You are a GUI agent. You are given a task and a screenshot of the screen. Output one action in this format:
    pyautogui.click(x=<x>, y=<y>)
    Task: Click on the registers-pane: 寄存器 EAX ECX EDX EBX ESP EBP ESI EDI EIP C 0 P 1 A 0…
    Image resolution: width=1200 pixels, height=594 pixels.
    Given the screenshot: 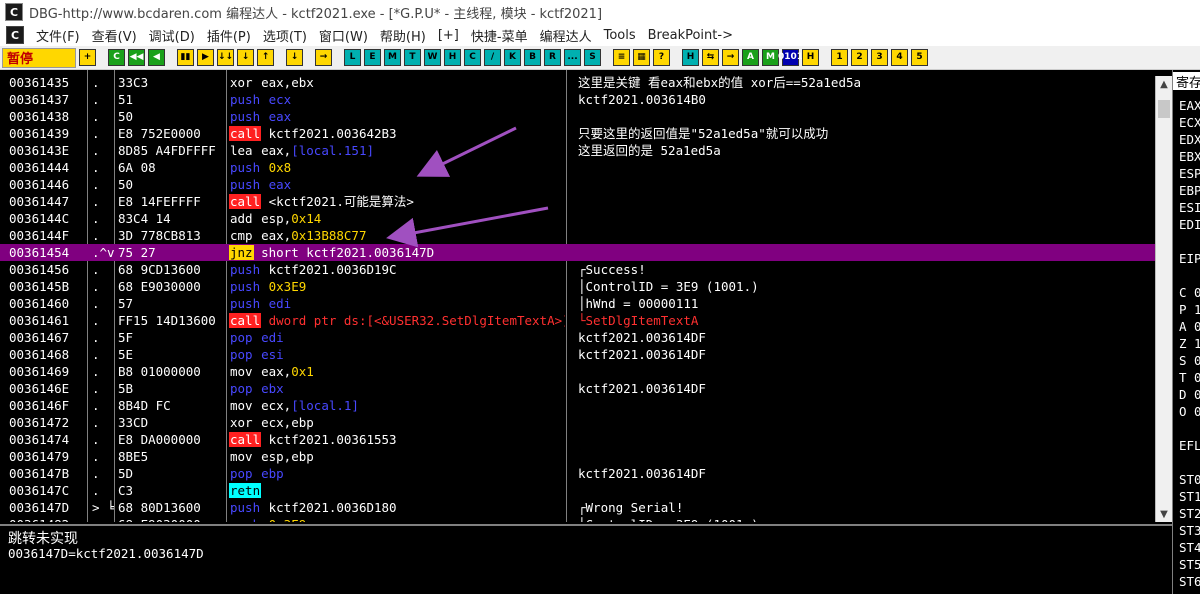 What is the action you would take?
    pyautogui.click(x=1186, y=332)
    